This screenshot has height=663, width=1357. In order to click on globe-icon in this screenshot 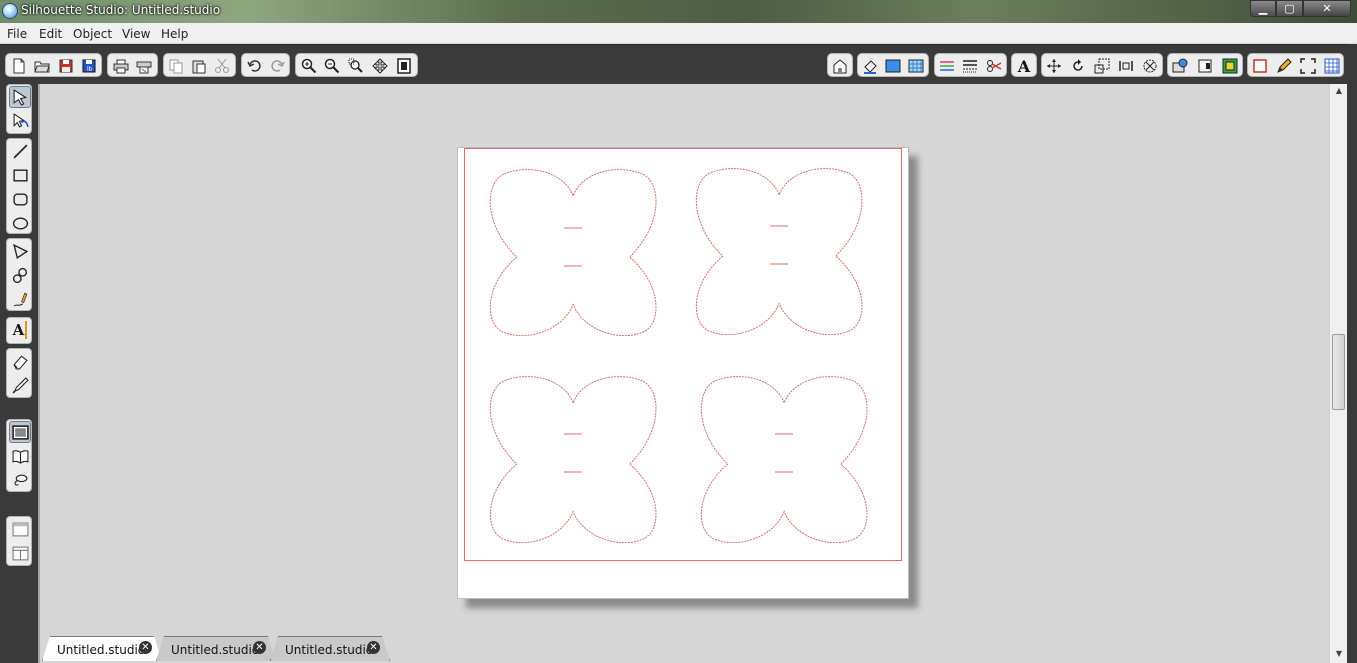, I will do `click(10, 11)`.